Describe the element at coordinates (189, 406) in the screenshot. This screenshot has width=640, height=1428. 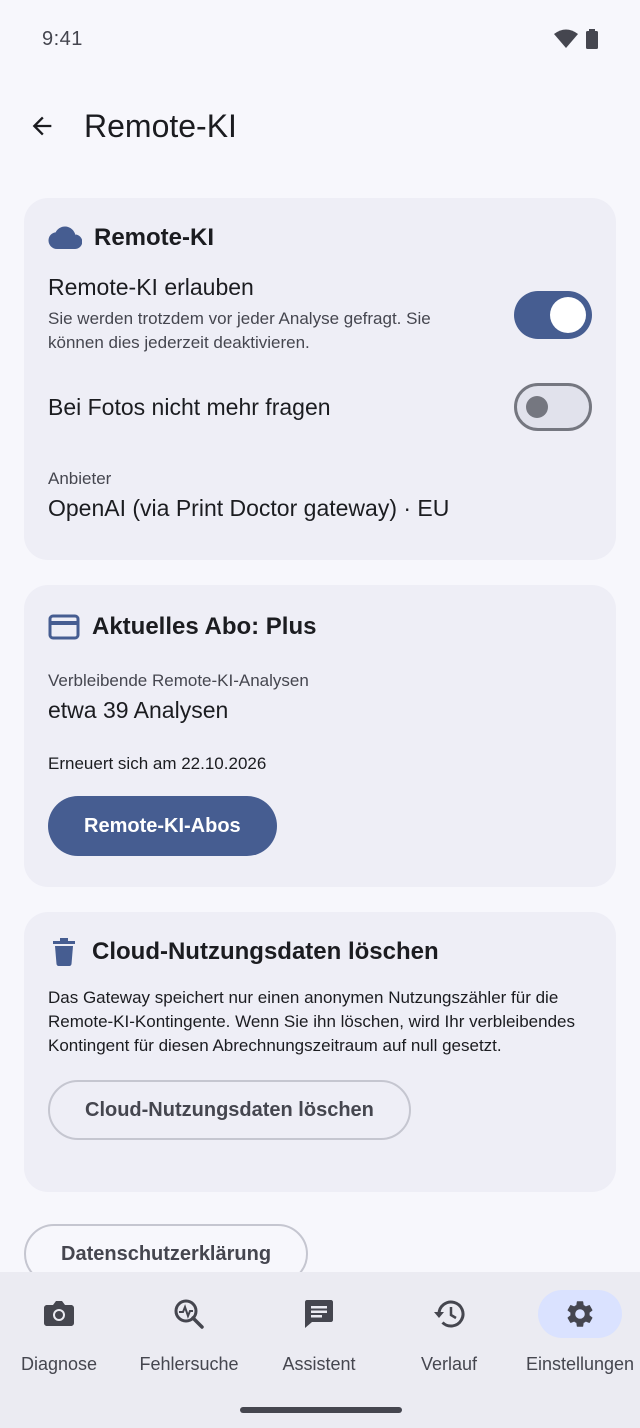
I see `photos-ask-label: Bei Fotos nicht mehr fragen` at that location.